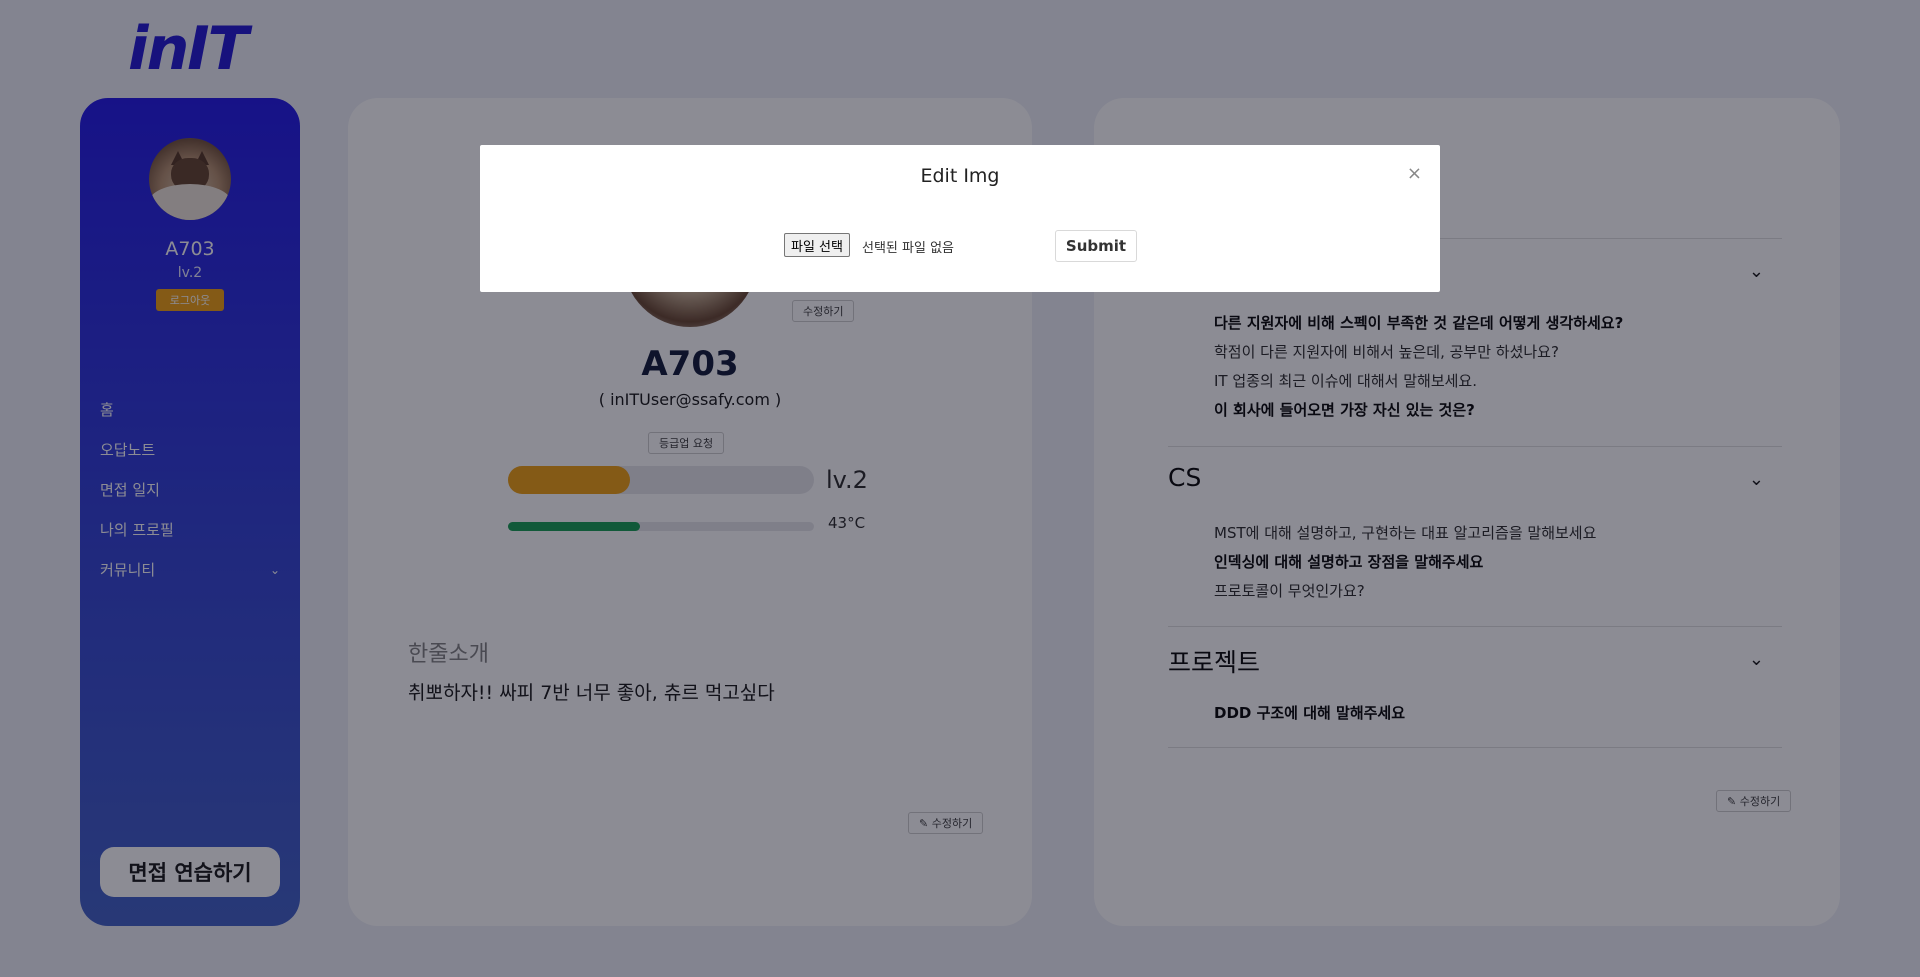 Image resolution: width=1920 pixels, height=977 pixels. I want to click on file-select-button: 파일 선택, so click(817, 245).